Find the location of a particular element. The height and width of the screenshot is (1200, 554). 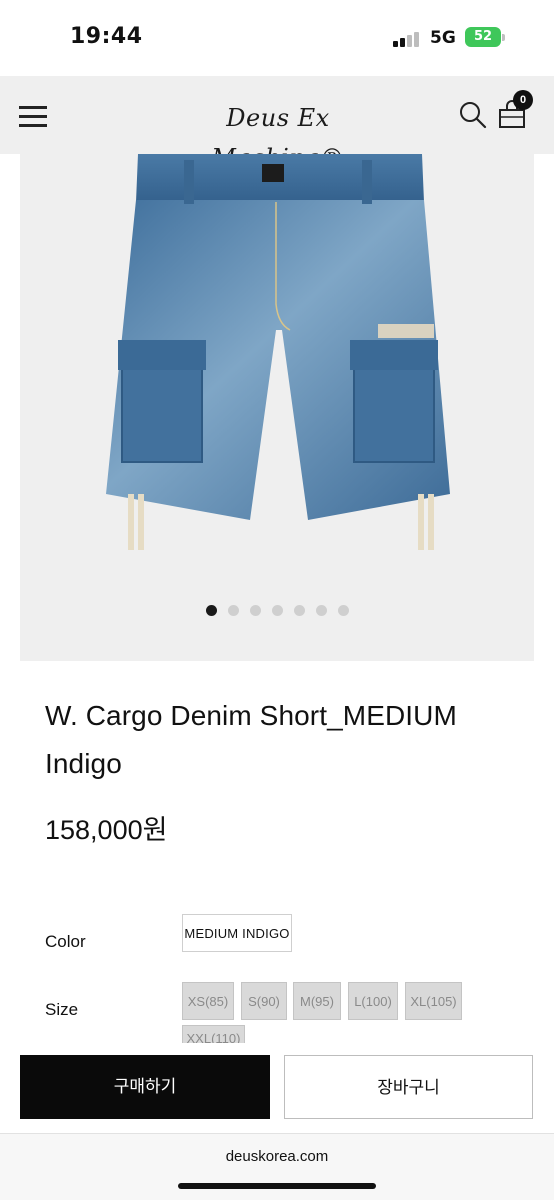

status-bar: 19:44 5G 52 is located at coordinates (277, 38).